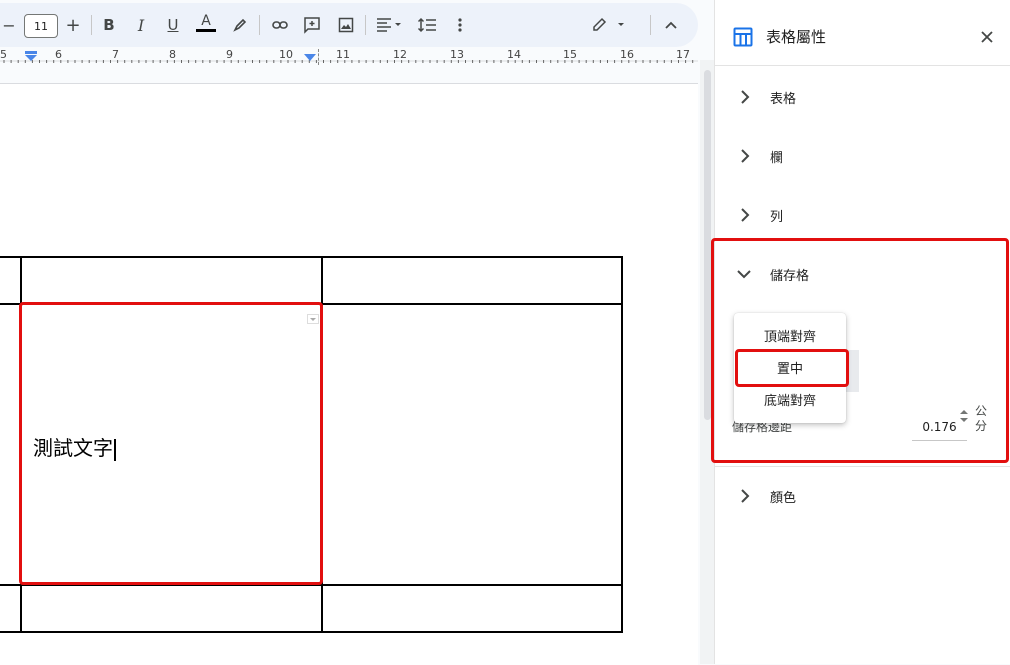 This screenshot has width=1010, height=665. What do you see at coordinates (514, 54) in the screenshot?
I see `ruler-number: 14` at bounding box center [514, 54].